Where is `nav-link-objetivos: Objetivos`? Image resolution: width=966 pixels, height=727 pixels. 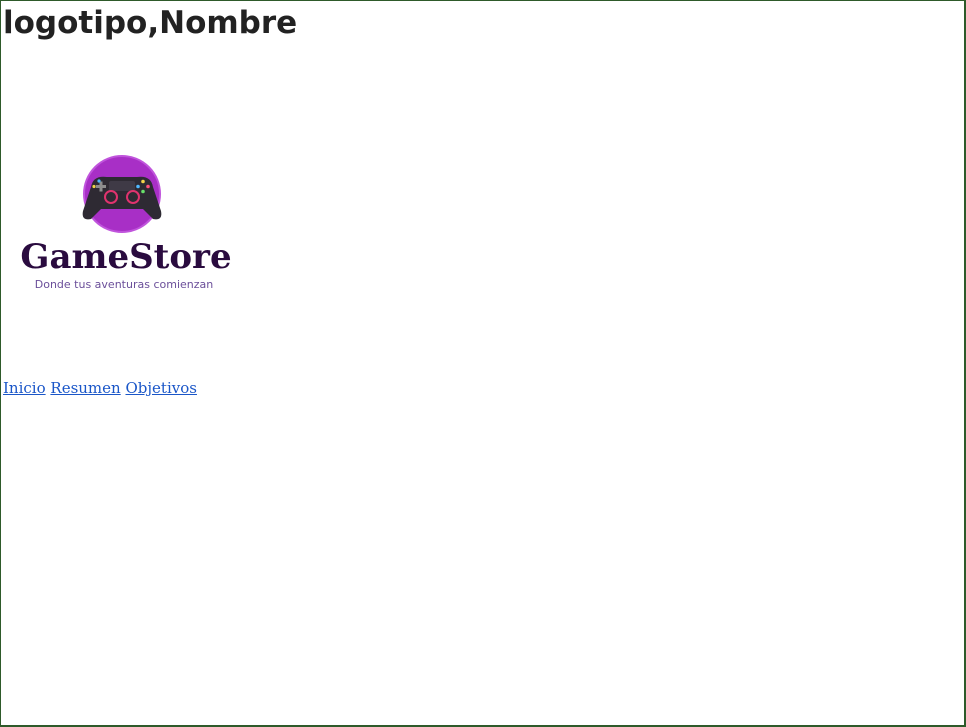
nav-link-objetivos: Objetivos is located at coordinates (160, 388).